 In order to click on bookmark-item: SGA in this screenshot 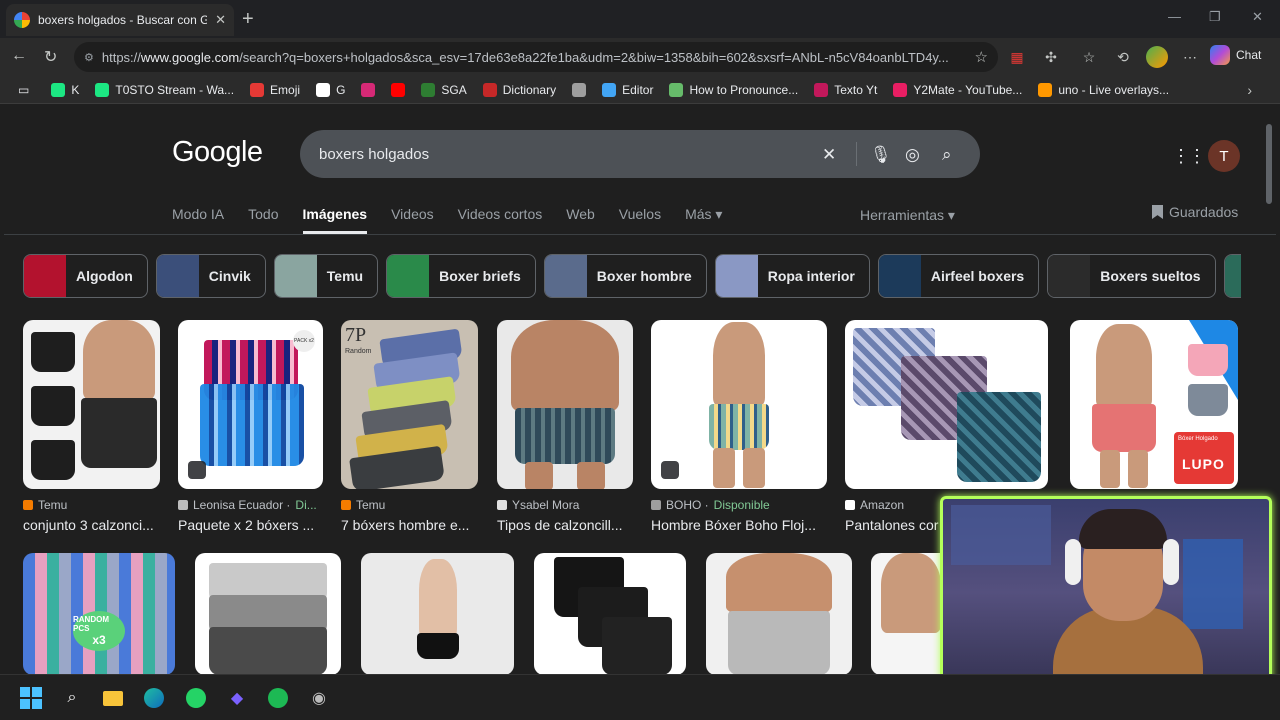, I will do `click(443, 89)`.